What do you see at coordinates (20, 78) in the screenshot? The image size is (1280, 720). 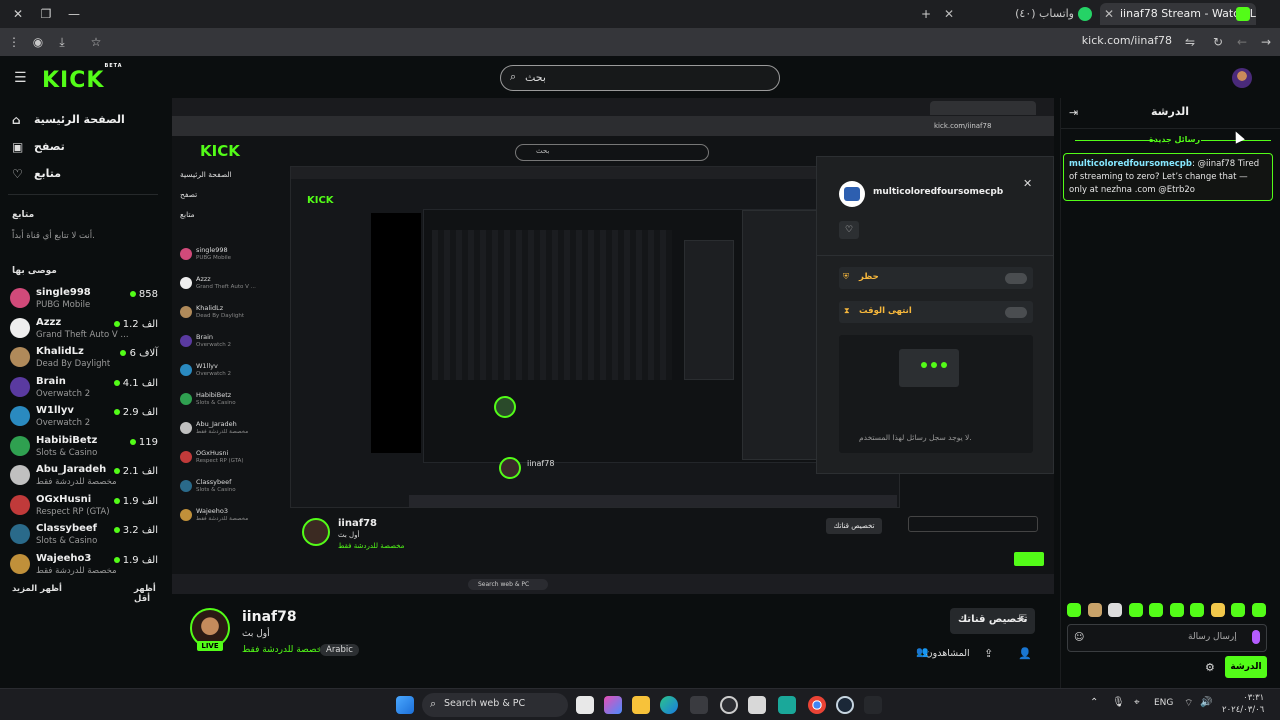 I see `hamburger-menu-icon: ☰` at bounding box center [20, 78].